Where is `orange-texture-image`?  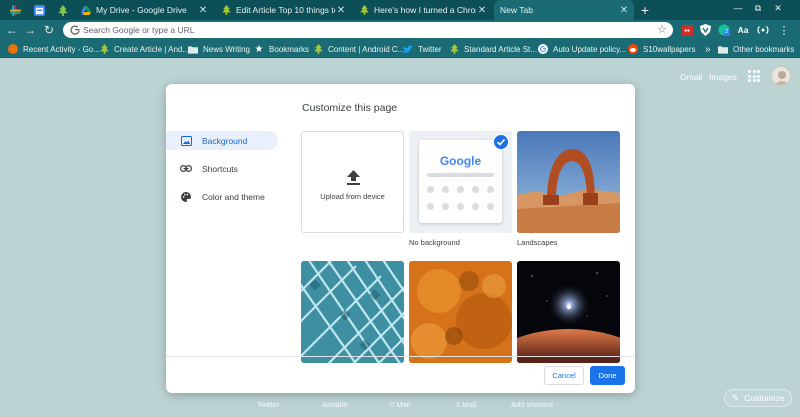 orange-texture-image is located at coordinates (460, 312).